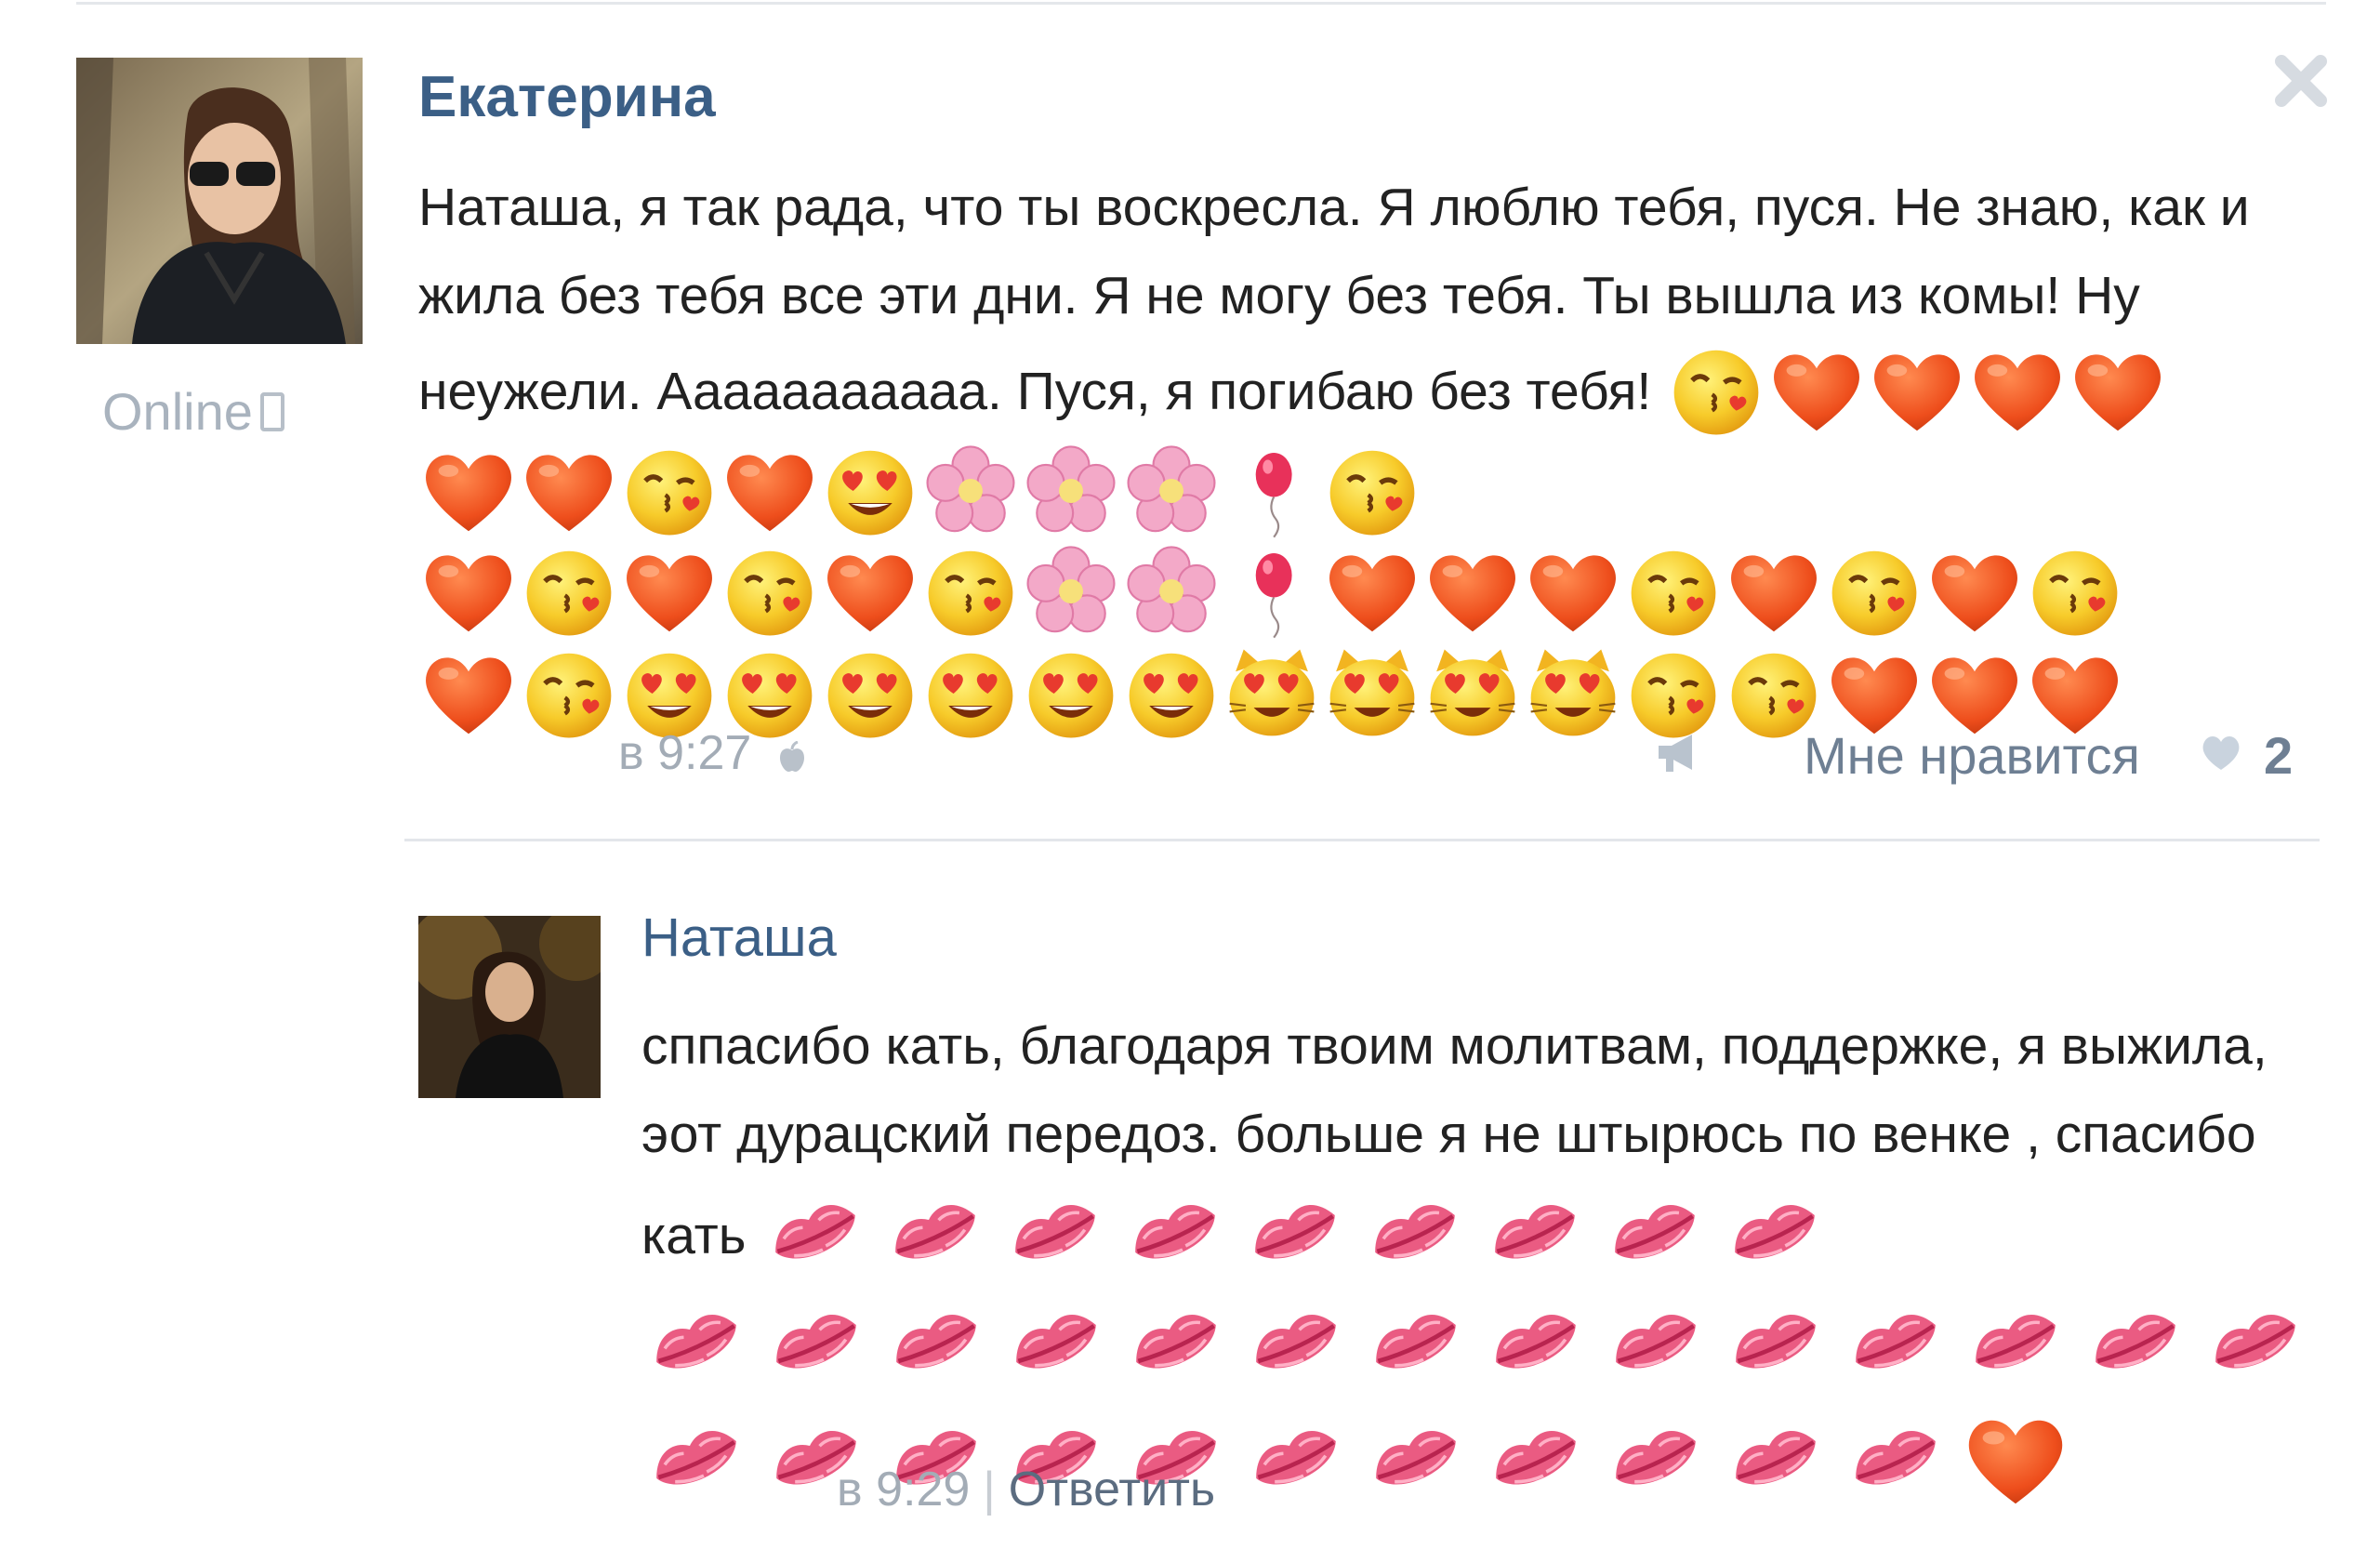 This screenshot has height=1549, width=2380. Describe the element at coordinates (685, 753) in the screenshot. I see `post-time-label: в 9:27` at that location.